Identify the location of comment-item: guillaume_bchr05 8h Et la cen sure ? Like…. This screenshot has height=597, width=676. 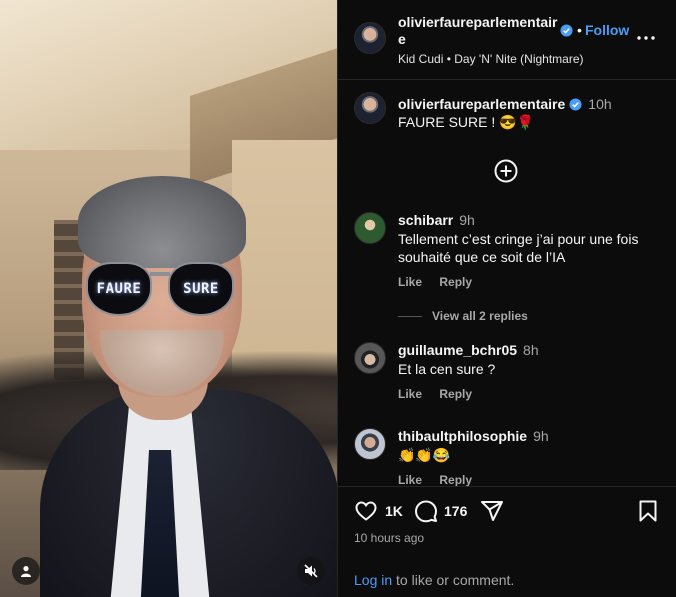
(509, 372).